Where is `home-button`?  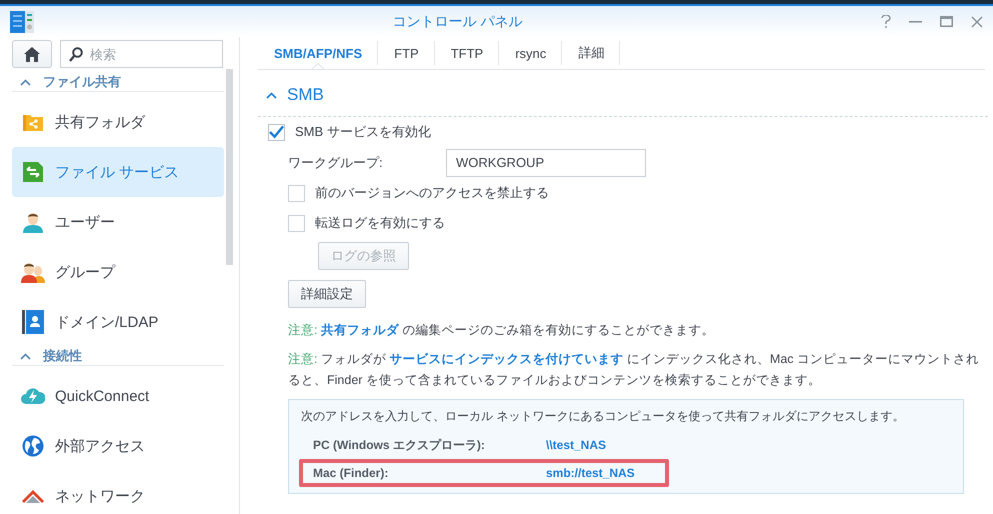
home-button is located at coordinates (32, 54).